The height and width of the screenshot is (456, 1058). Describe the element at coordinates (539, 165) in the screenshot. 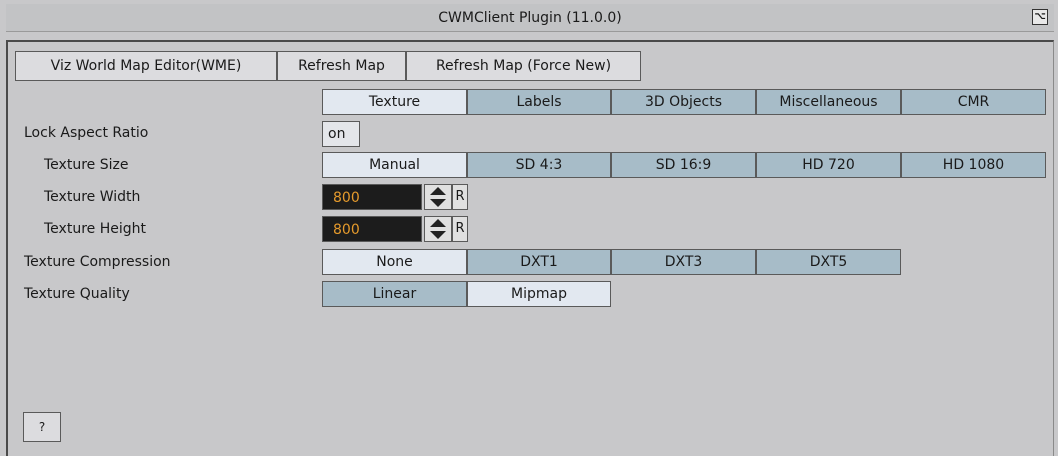

I see `texture-size-sd43: SD 4:3` at that location.